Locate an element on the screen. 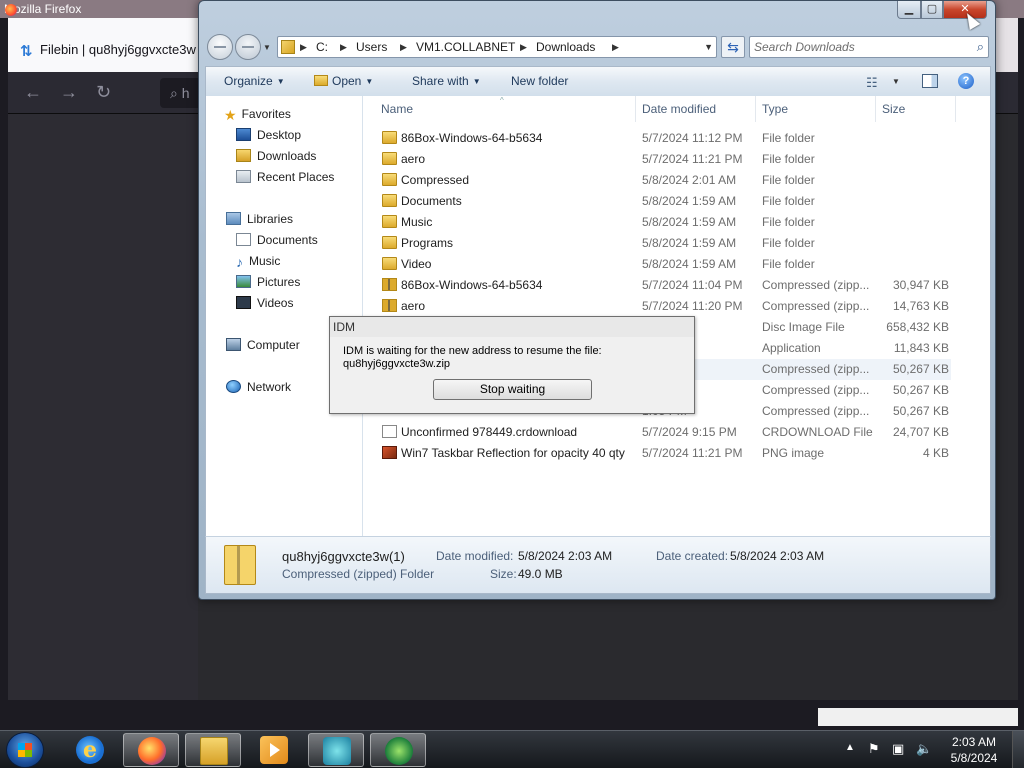  firefox-tab-title: Filebin | qu8hyj6ggvxcte3w is located at coordinates (118, 49).